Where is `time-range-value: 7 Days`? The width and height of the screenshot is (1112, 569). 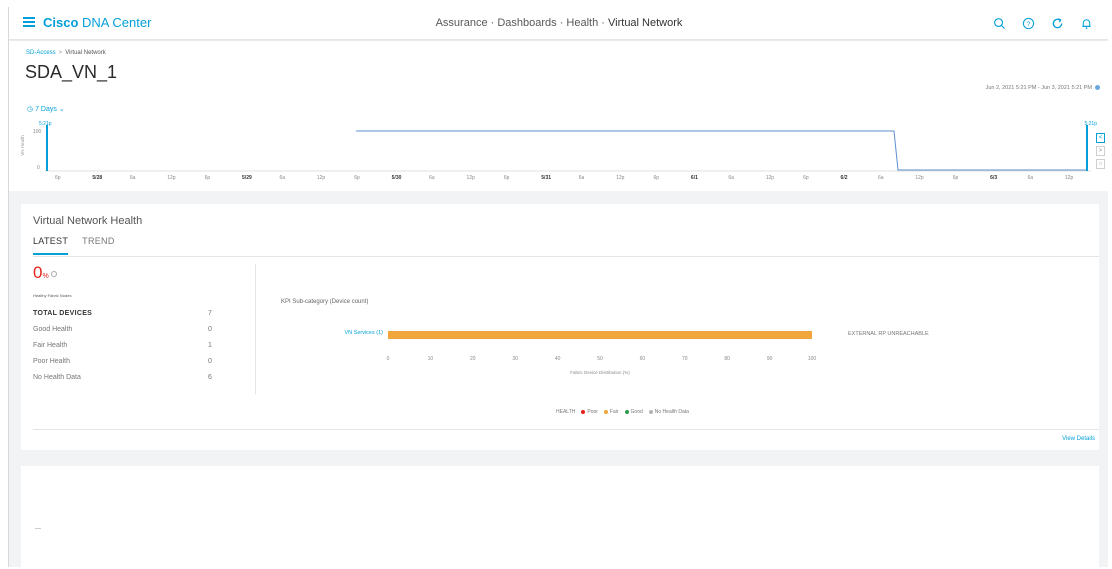 time-range-value: 7 Days is located at coordinates (46, 109).